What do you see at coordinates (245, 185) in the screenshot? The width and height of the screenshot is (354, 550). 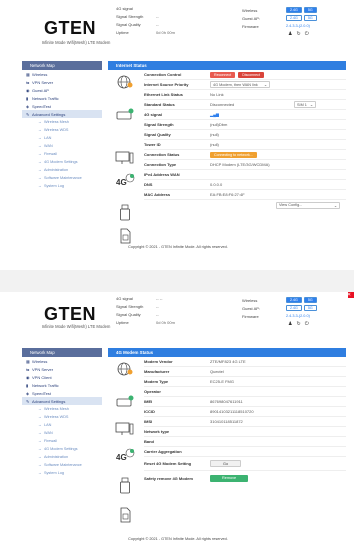 I see `row-dns: DNS 0.0.0.0` at bounding box center [245, 185].